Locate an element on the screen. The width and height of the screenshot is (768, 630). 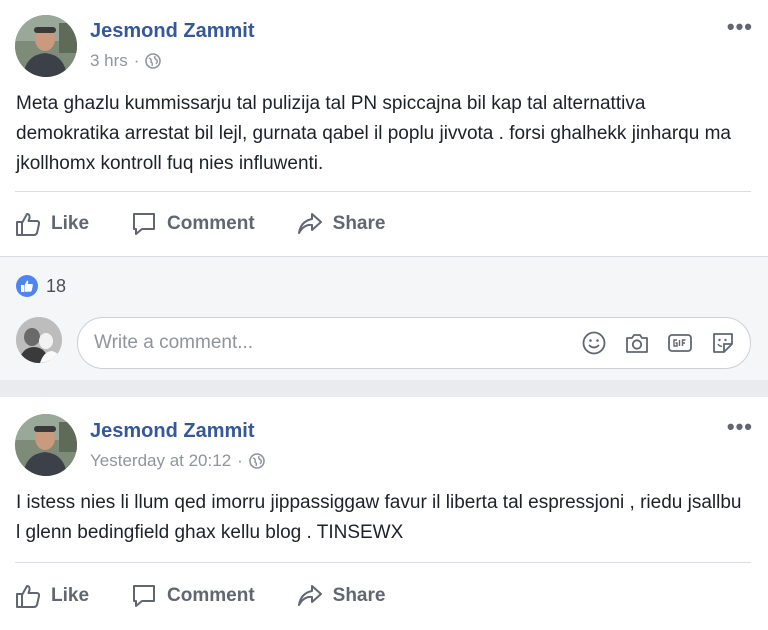
comment-input is located at coordinates (324, 343).